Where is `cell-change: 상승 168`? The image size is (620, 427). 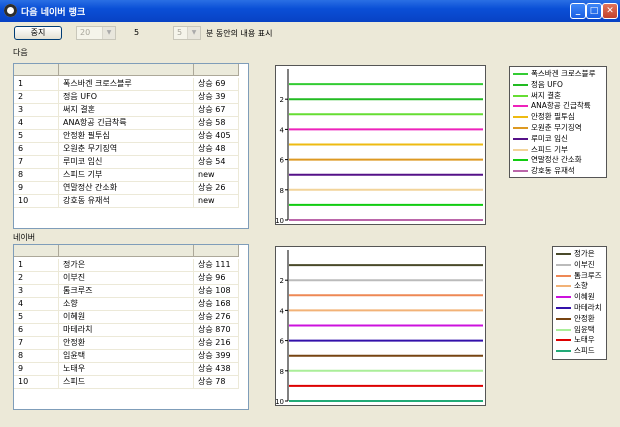 cell-change: 상승 168 is located at coordinates (216, 304).